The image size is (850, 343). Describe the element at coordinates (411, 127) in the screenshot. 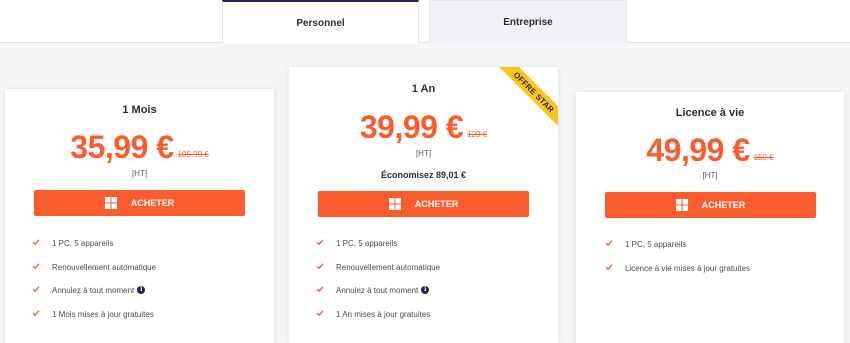

I see `price: 39,99 €` at that location.